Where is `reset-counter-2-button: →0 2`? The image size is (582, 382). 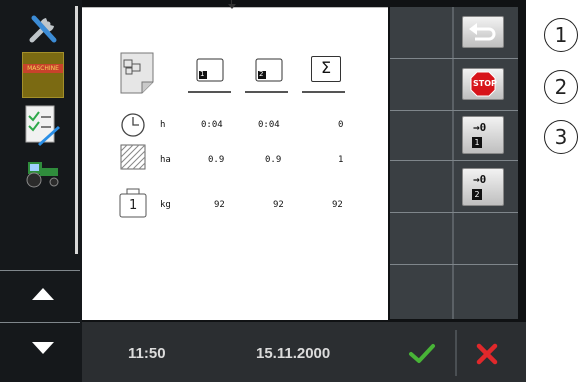 reset-counter-2-button: →0 2 is located at coordinates (483, 187).